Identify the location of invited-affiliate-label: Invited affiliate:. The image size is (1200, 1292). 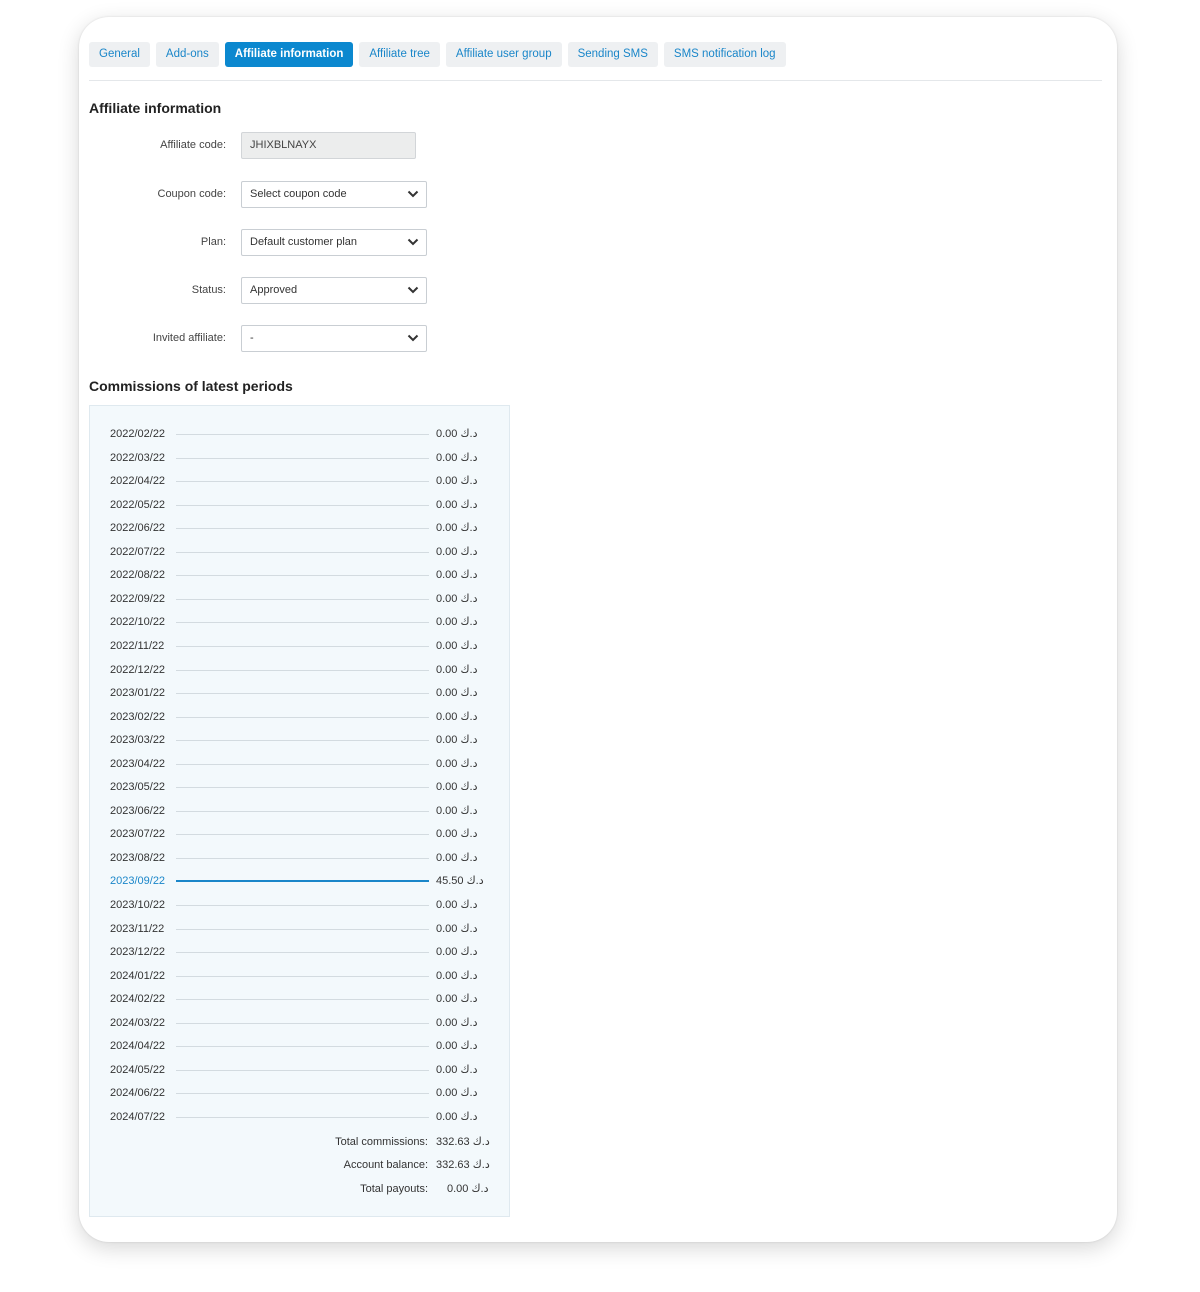
(189, 338).